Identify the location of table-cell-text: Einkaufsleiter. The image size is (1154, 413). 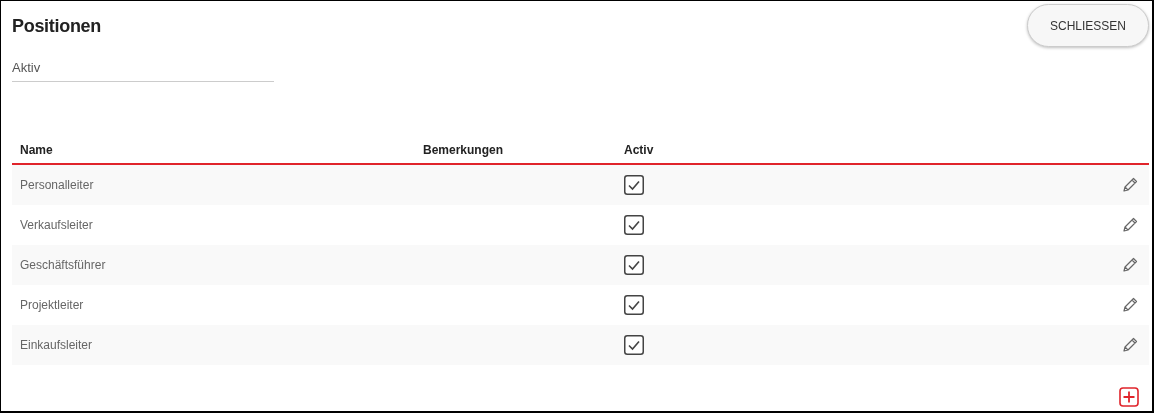
(56, 345).